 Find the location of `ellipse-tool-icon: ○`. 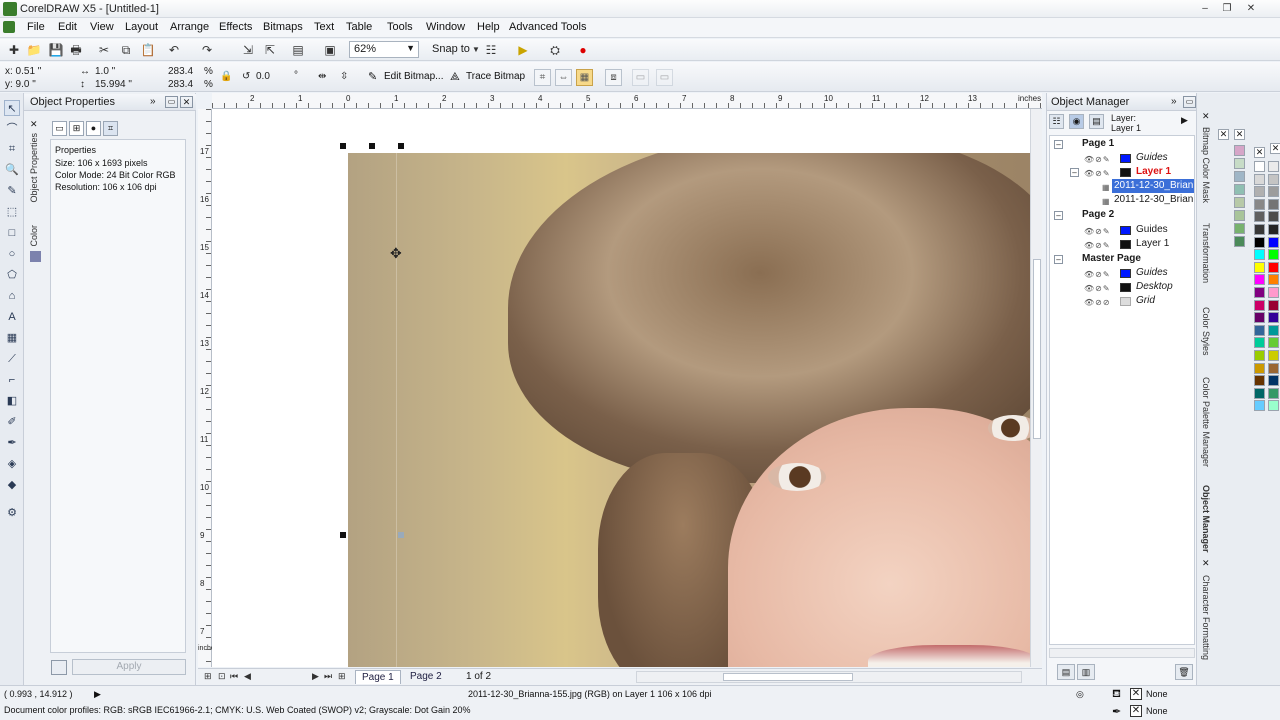

ellipse-tool-icon: ○ is located at coordinates (12, 254).